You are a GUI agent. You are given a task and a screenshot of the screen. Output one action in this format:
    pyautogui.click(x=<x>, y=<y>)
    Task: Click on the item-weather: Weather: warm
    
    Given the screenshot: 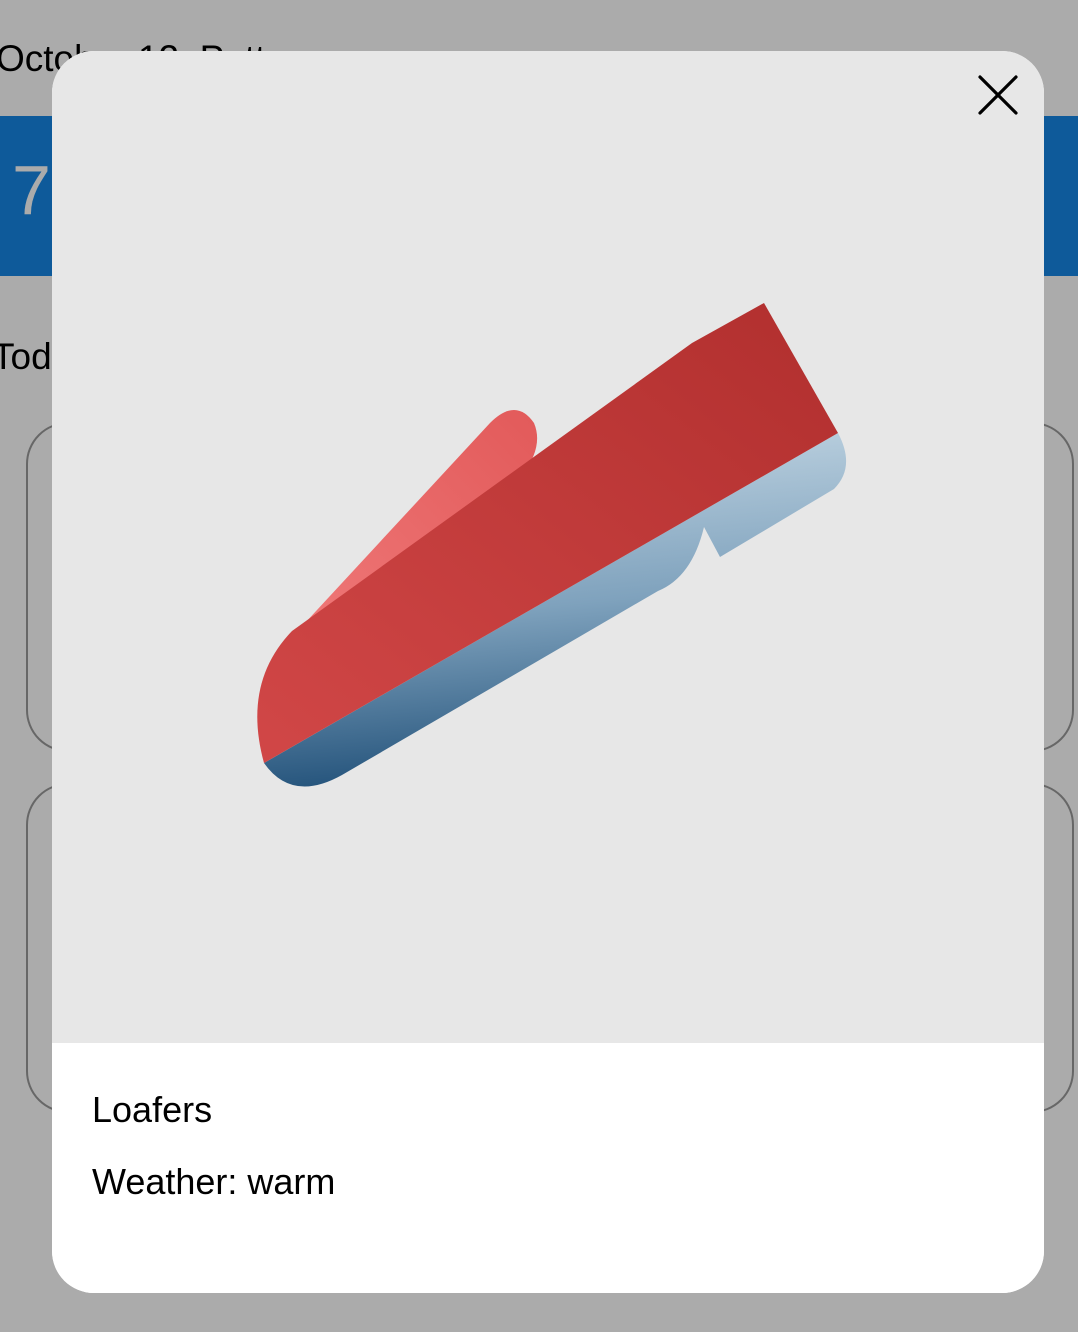 What is the action you would take?
    pyautogui.click(x=214, y=1181)
    